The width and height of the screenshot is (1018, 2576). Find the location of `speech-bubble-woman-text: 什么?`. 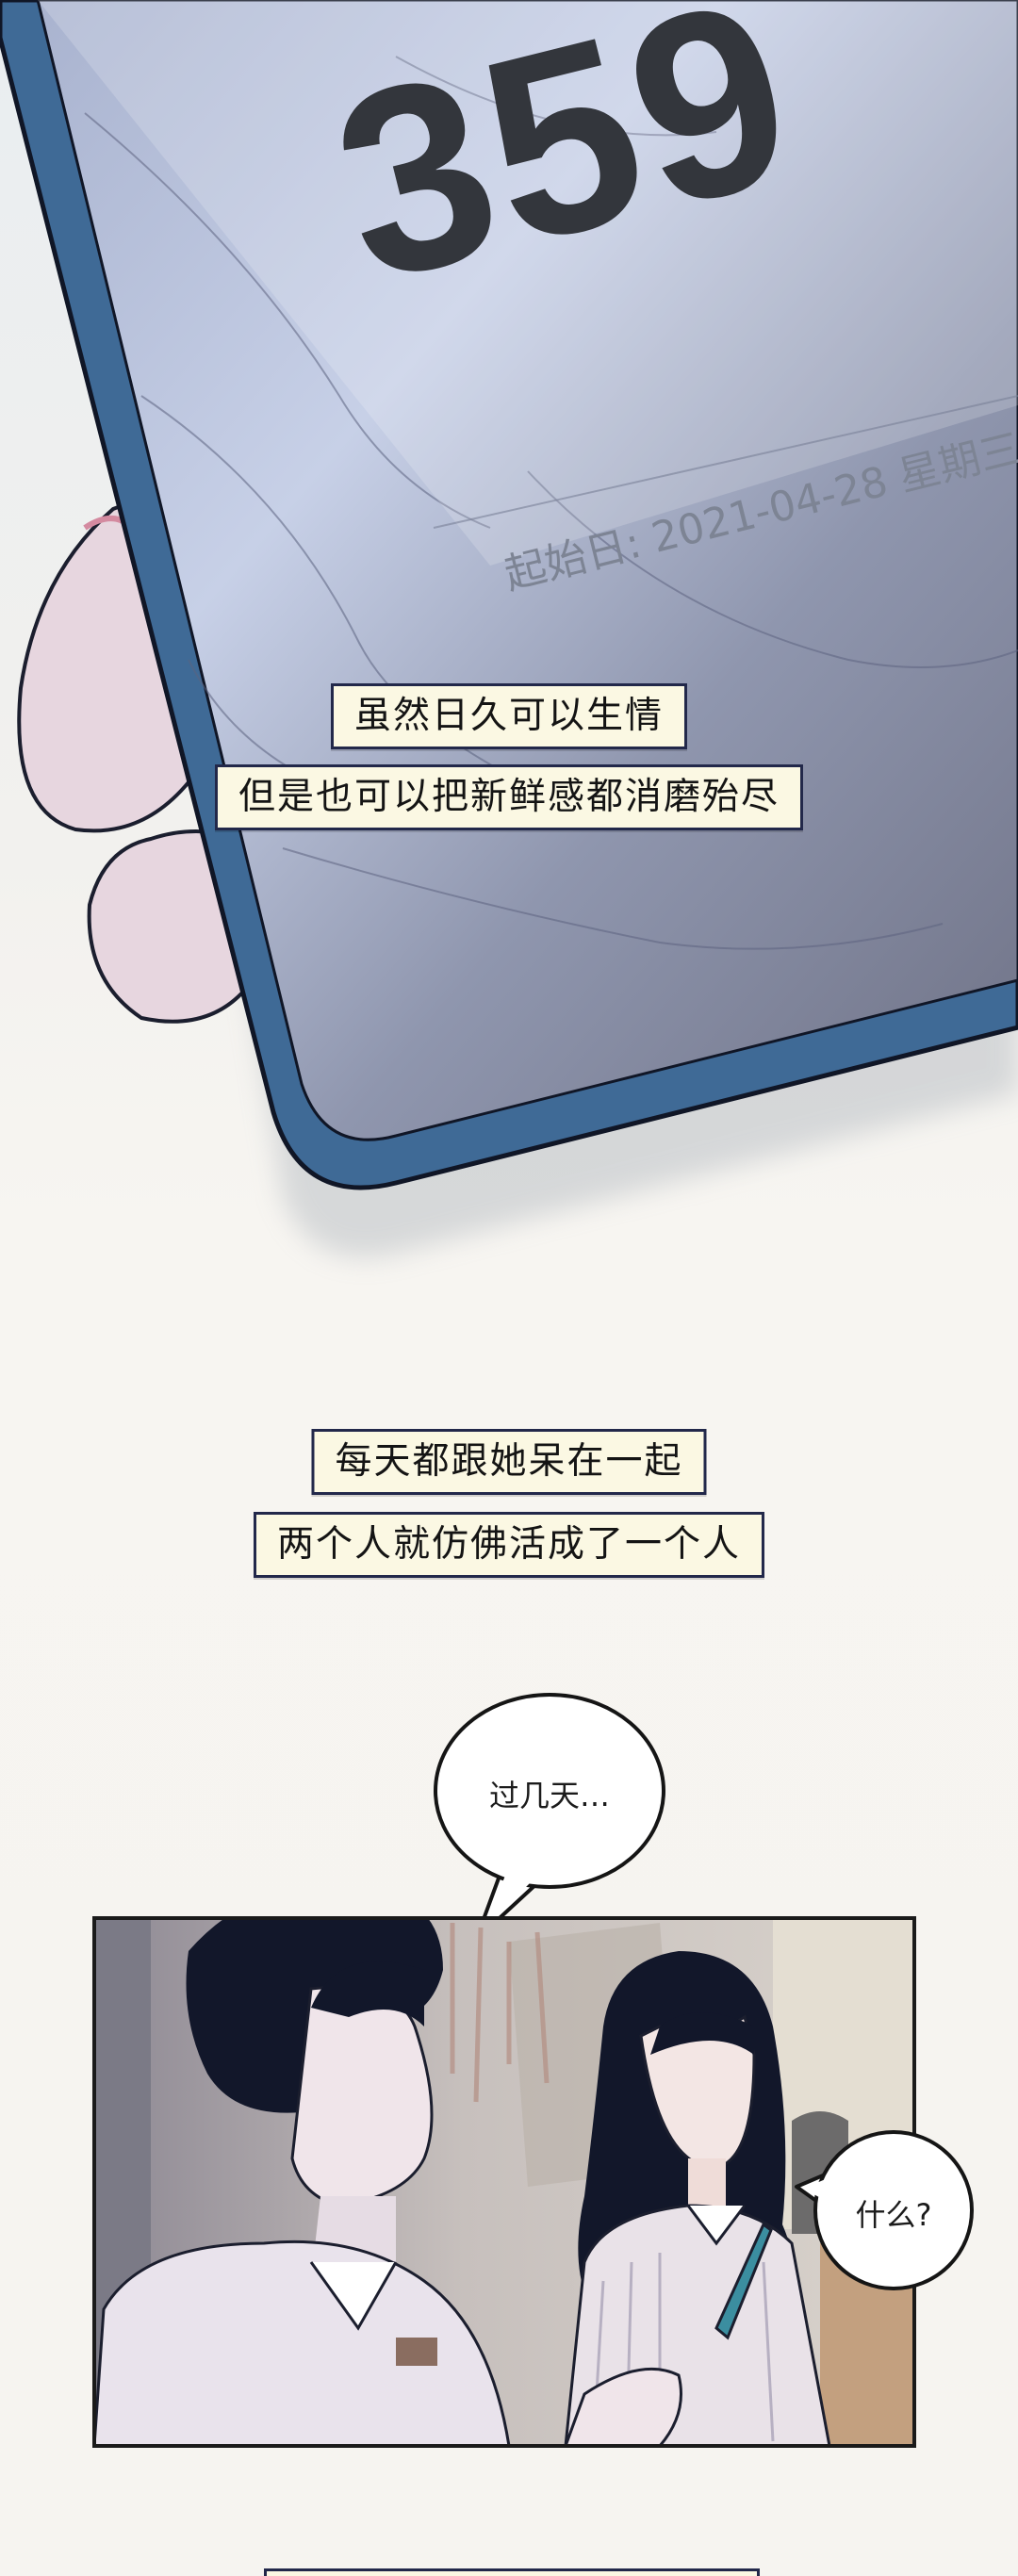

speech-bubble-woman-text: 什么? is located at coordinates (893, 2215).